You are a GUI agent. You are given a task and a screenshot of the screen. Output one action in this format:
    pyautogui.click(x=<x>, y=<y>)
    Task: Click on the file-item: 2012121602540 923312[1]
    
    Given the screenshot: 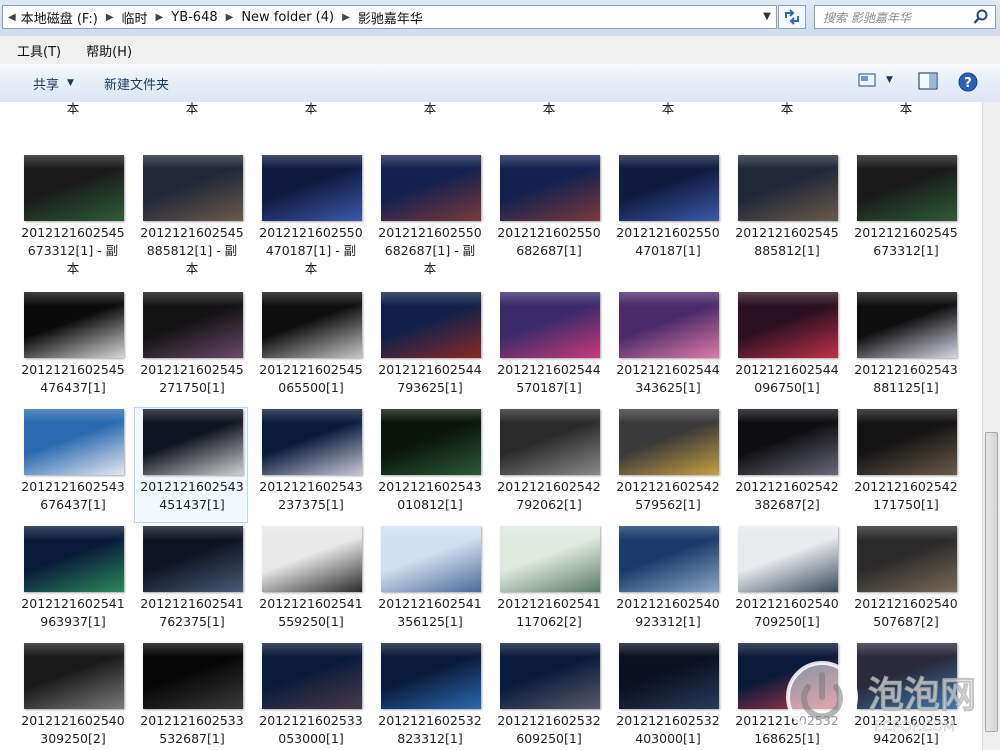 What is the action you would take?
    pyautogui.click(x=668, y=583)
    